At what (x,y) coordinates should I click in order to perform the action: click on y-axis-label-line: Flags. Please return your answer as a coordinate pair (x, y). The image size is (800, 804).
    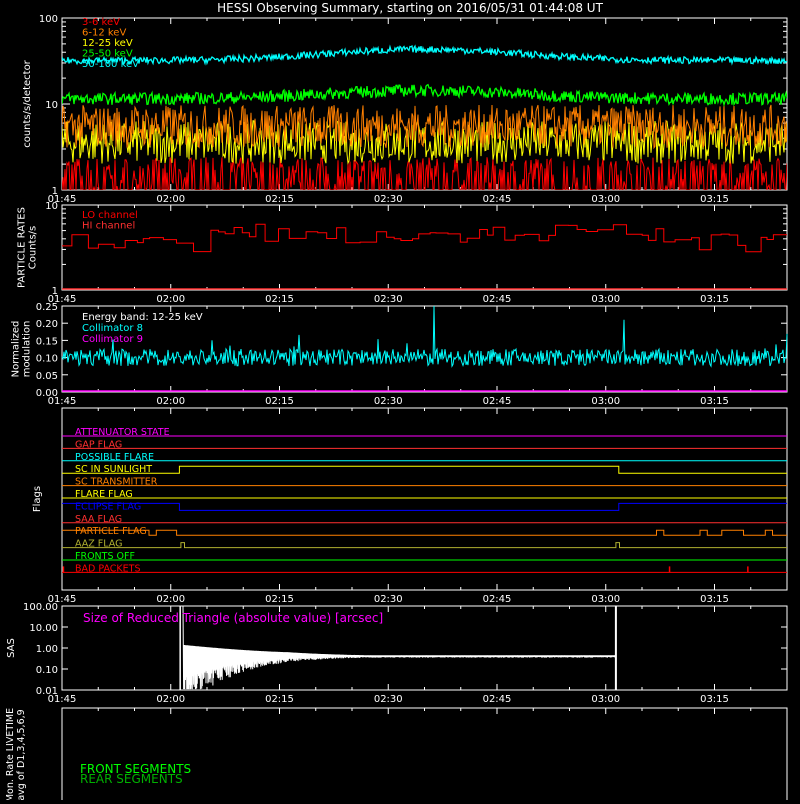
    Looking at the image, I should click on (37, 499).